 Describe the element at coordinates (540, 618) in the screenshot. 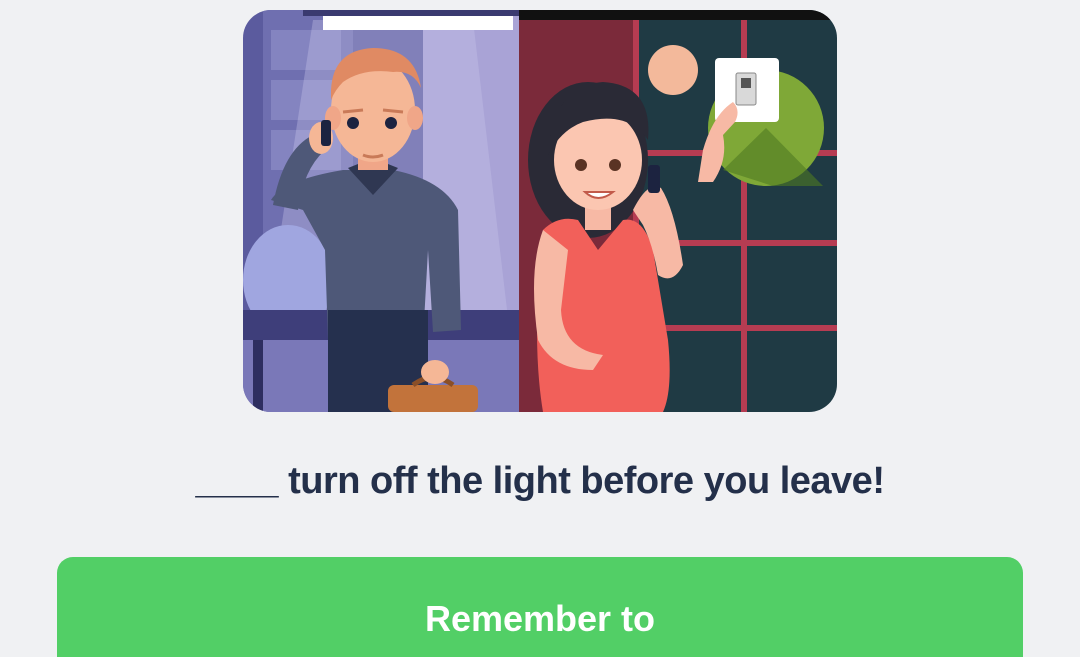

I see `answer-option-label: Remember to` at that location.